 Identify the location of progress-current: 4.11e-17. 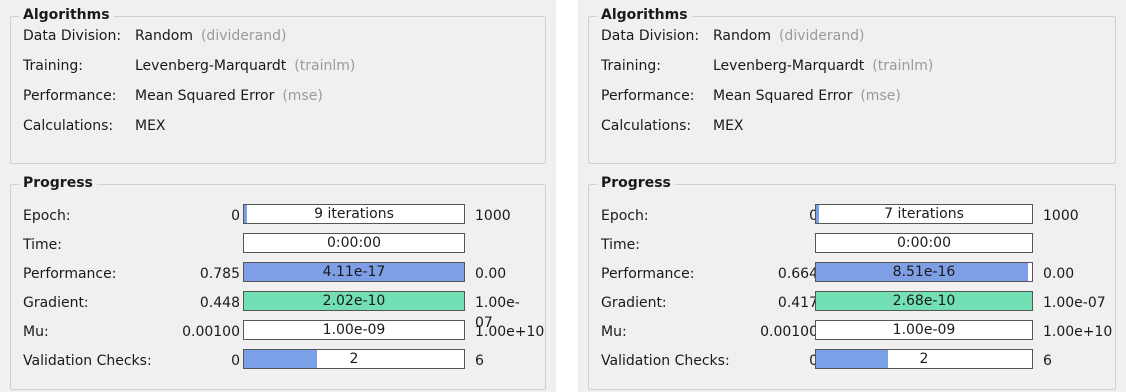
(354, 272).